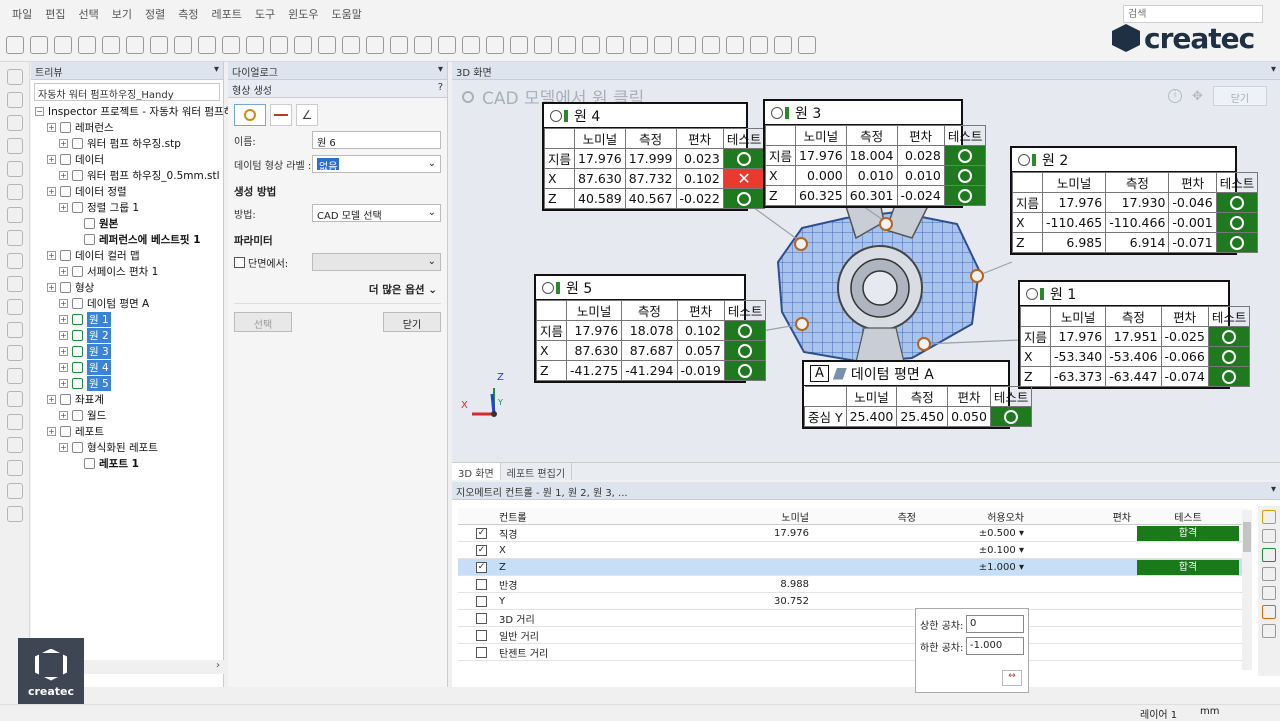 The height and width of the screenshot is (721, 1280). Describe the element at coordinates (255, 44) in the screenshot. I see `mesh-icon` at that location.